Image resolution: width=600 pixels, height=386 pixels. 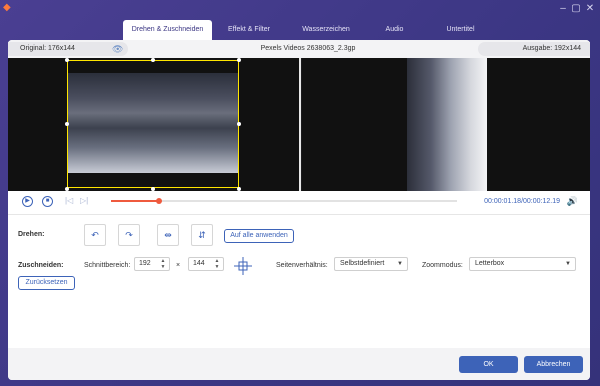 I want to click on rotate-label: Drehen:, so click(x=31, y=234).